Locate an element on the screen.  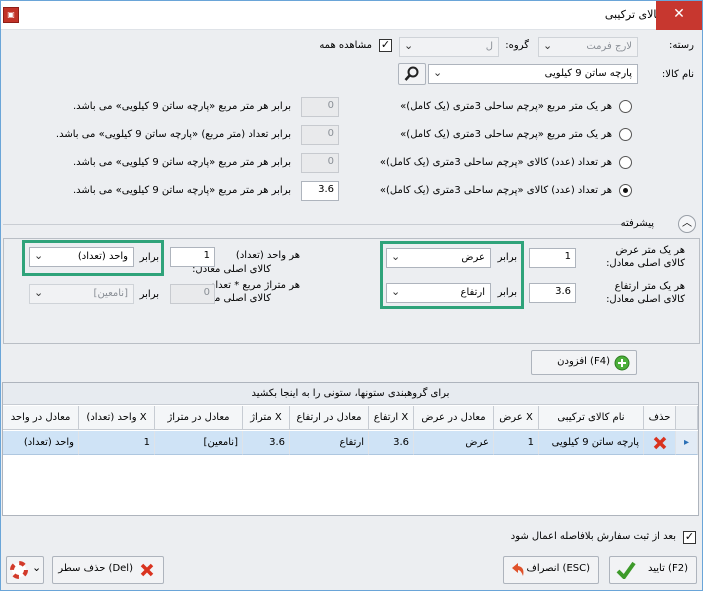
col-xwidth: X عرض is located at coordinates (516, 418).